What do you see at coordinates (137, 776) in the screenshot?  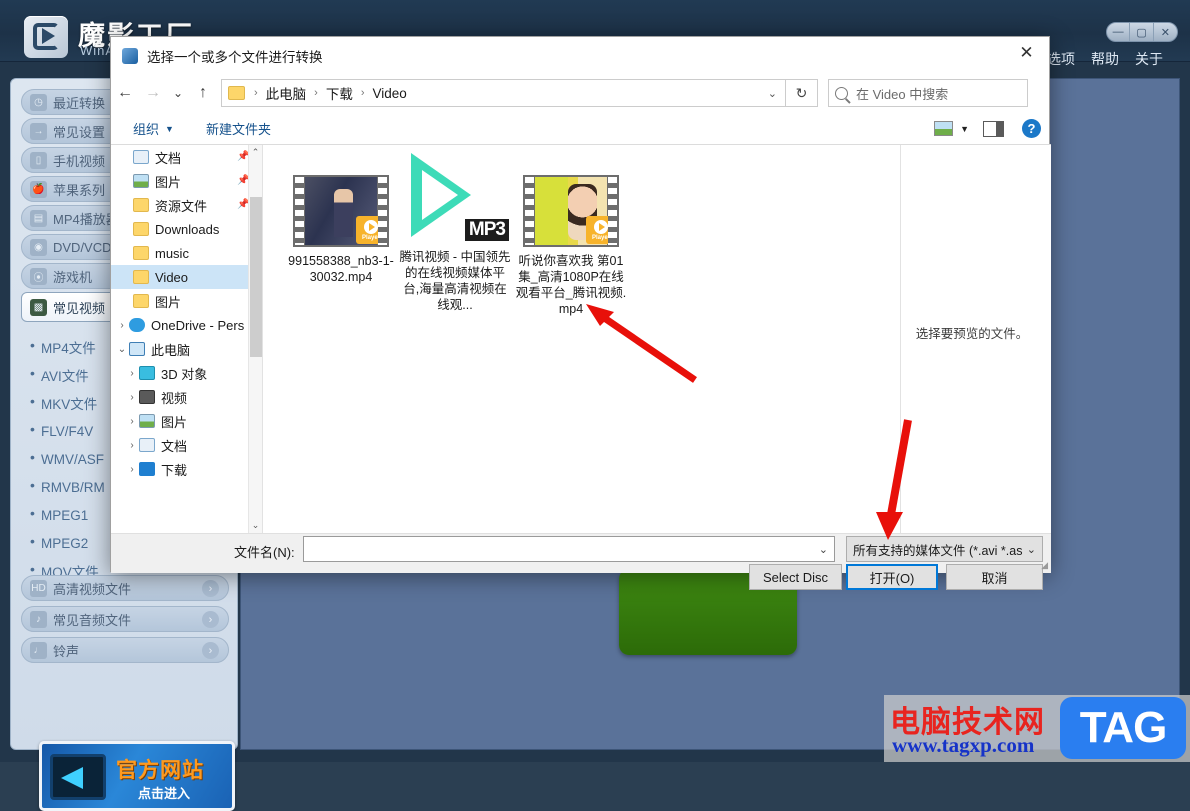 I see `official-website-banner: 官方网站 点击进入` at bounding box center [137, 776].